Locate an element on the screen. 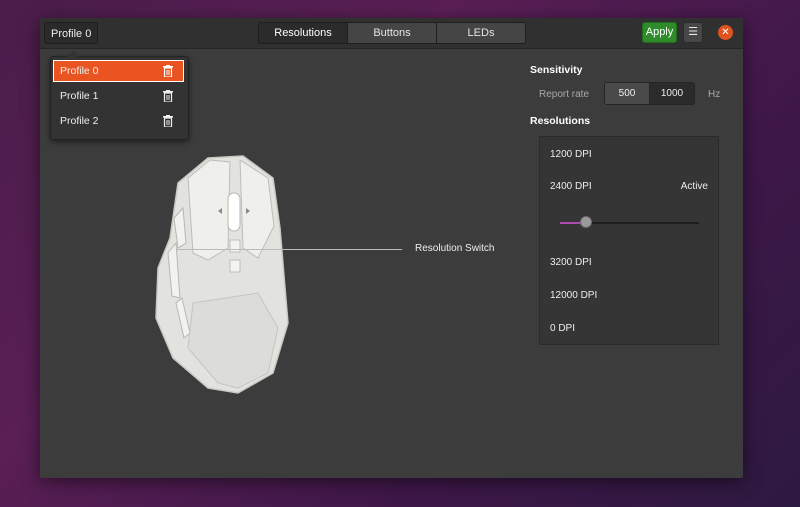 This screenshot has width=800, height=507. profile-label: Profile 0 is located at coordinates (79, 71).